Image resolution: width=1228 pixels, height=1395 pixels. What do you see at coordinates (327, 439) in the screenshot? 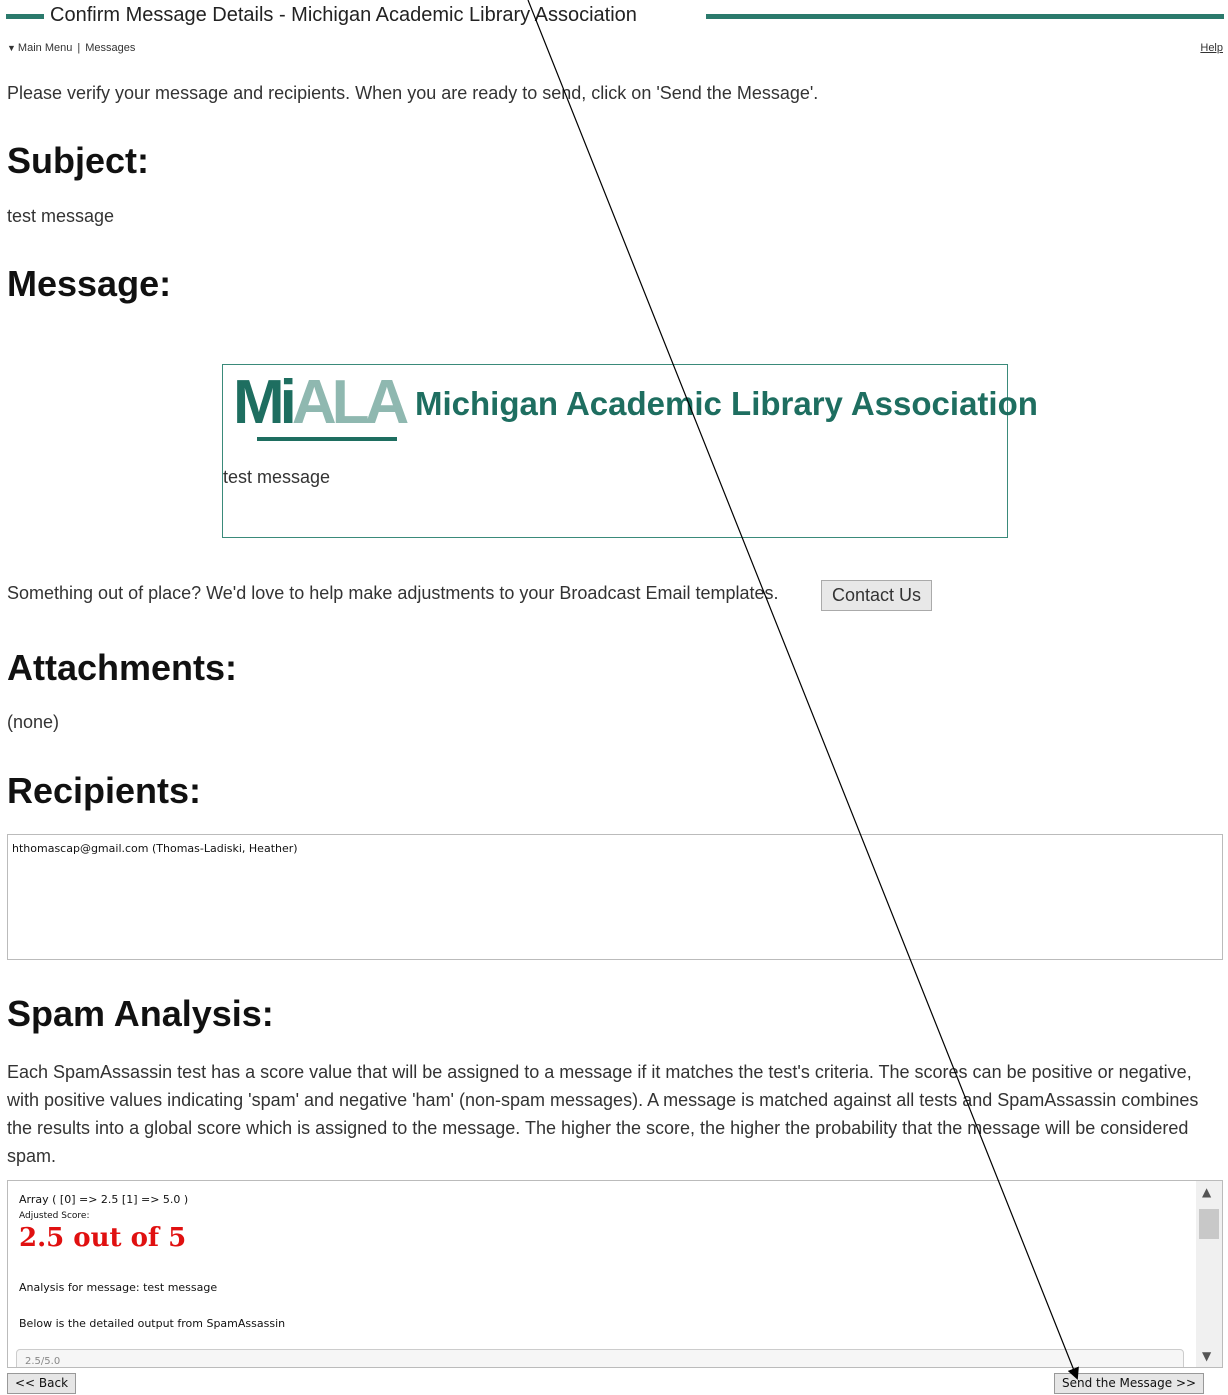
I see `logo-underline` at bounding box center [327, 439].